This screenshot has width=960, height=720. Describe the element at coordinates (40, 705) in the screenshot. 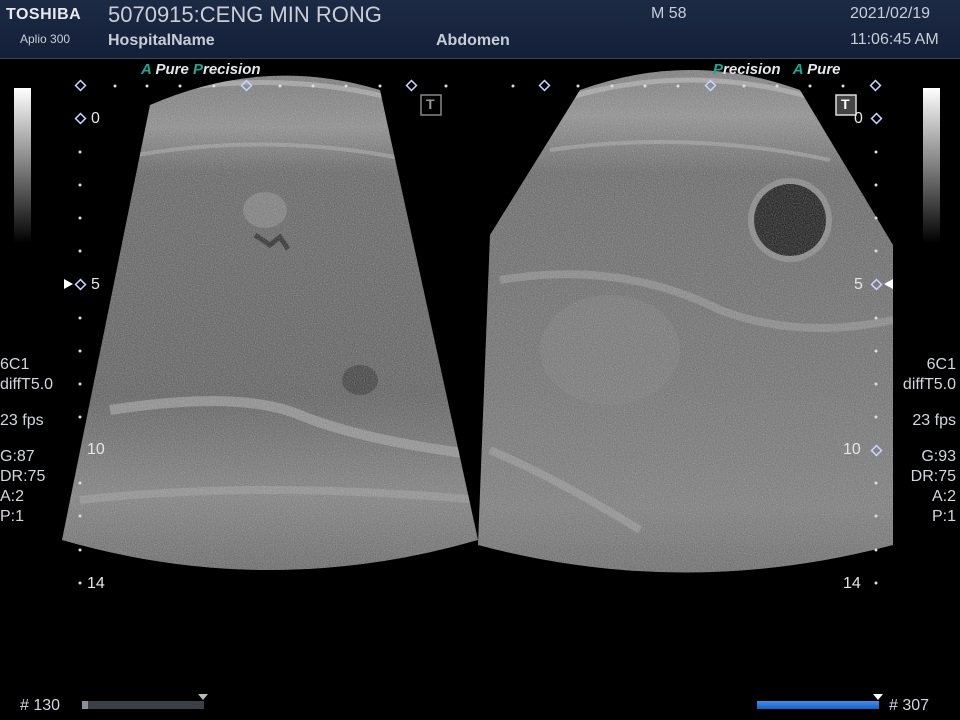

I see `left-frame-number: # 130` at that location.